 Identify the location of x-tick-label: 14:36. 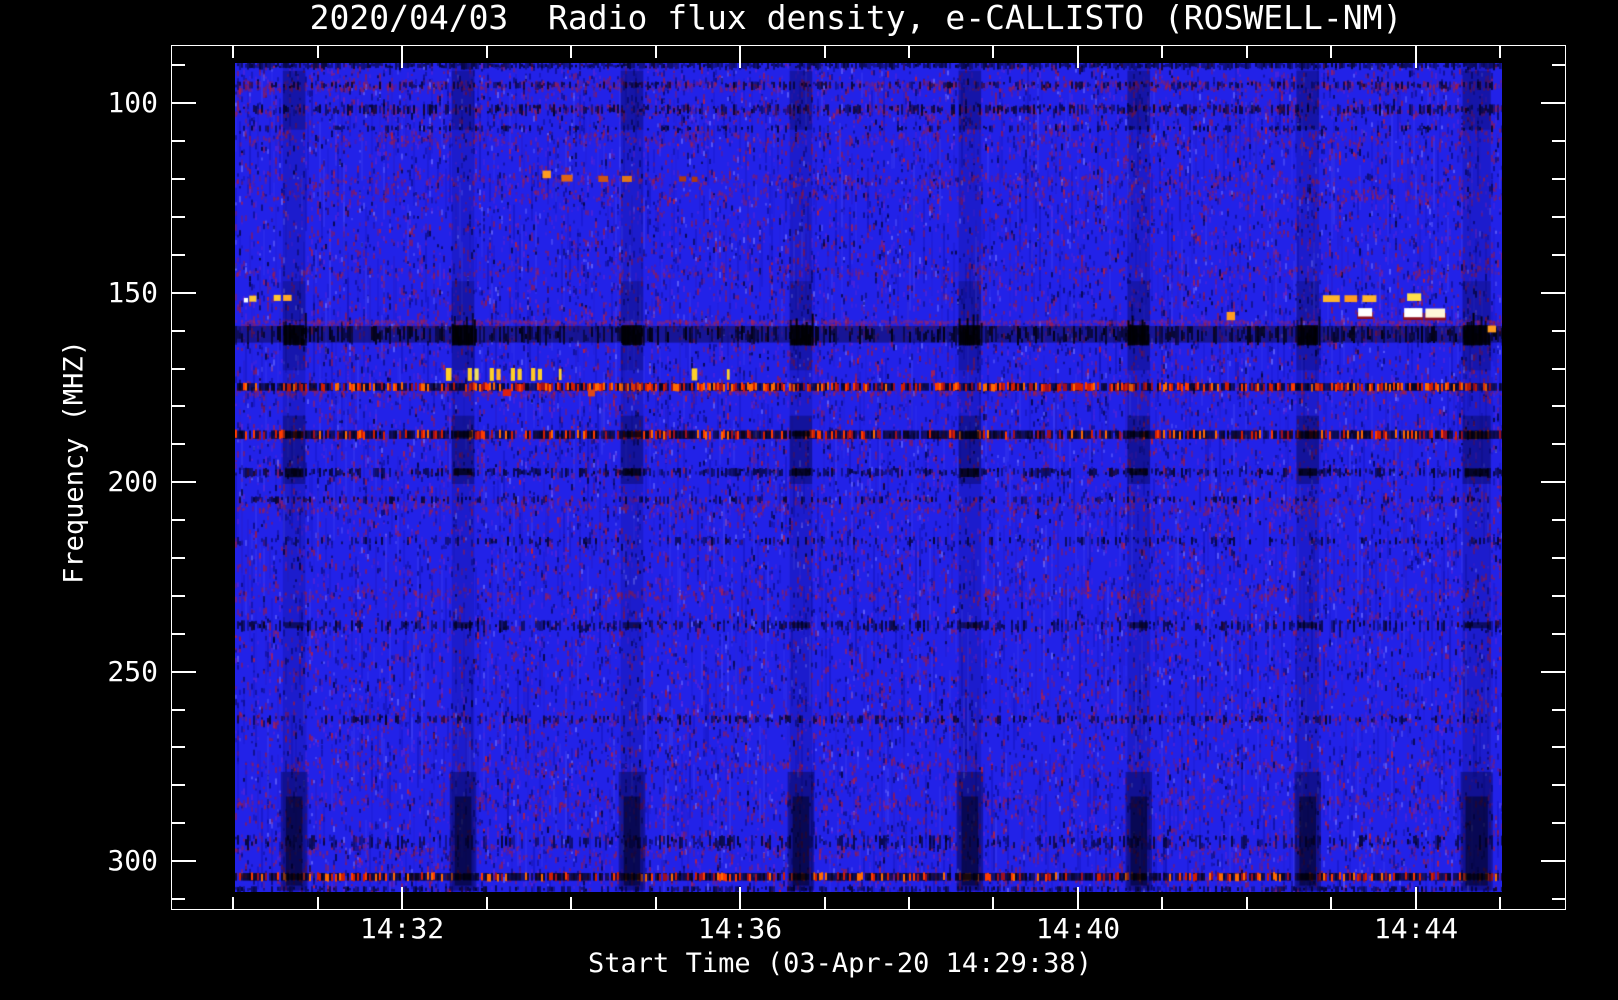
(740, 928).